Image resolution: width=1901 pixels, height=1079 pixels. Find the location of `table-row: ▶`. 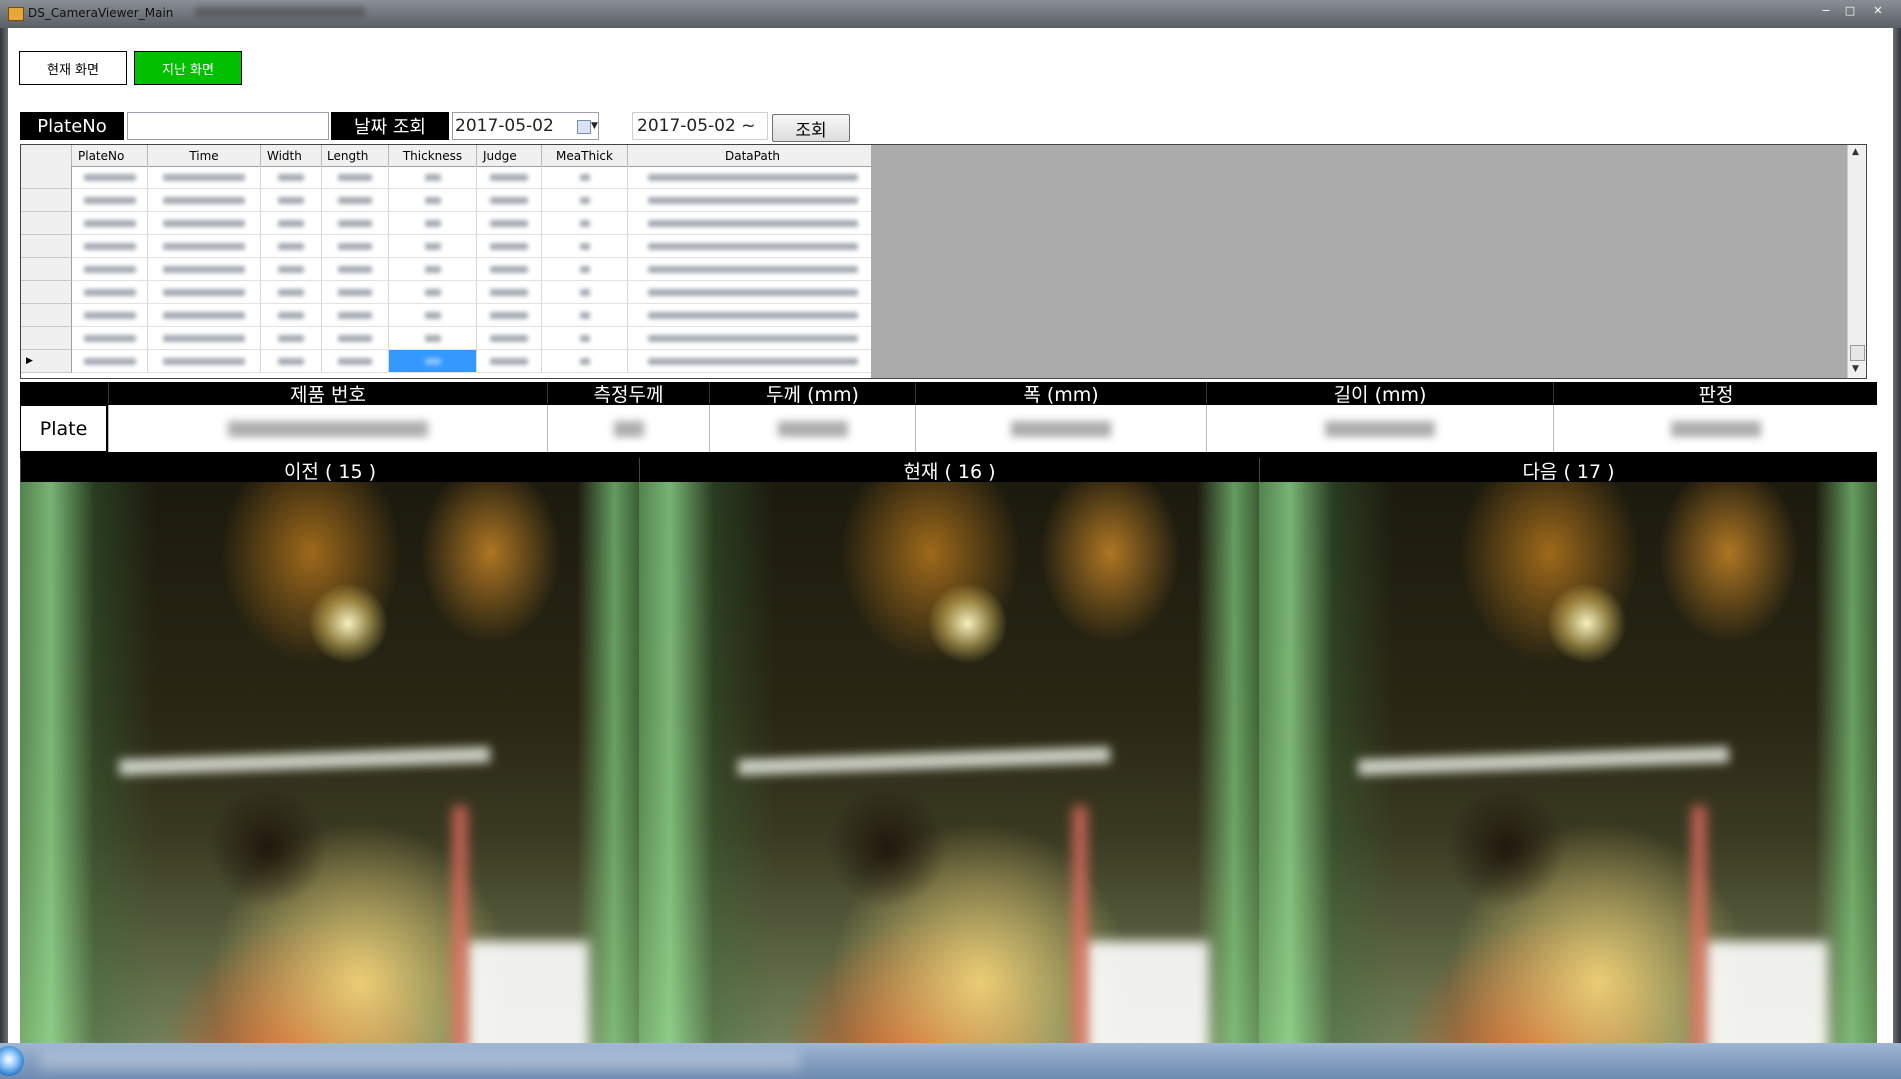

table-row: ▶ is located at coordinates (449, 361).